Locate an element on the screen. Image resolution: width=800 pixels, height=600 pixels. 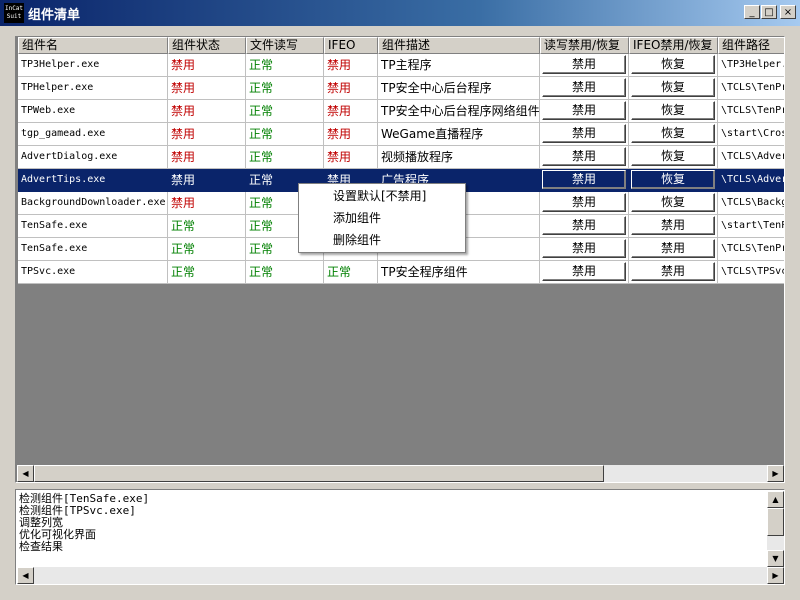
column-header-name: 组件名 is located at coordinates (93, 45).